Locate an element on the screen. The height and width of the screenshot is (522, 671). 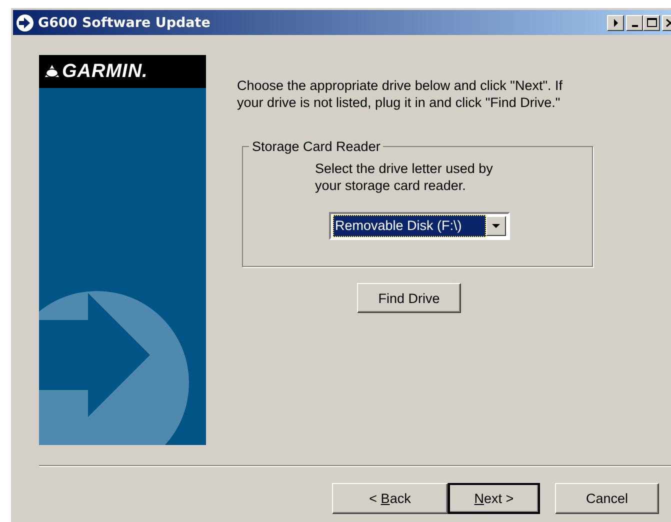
group-title: Storage Card Reader is located at coordinates (316, 146).